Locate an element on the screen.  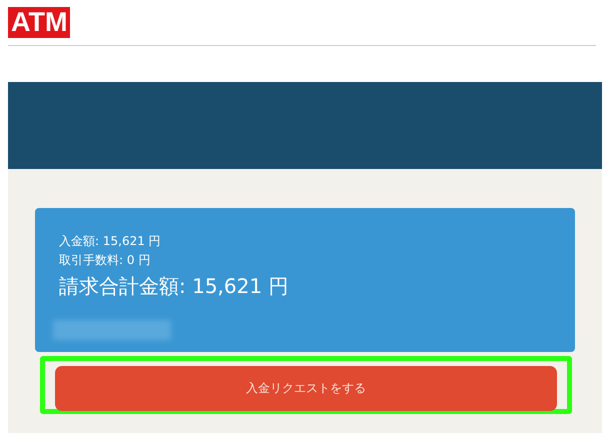
atm-logo: ATM is located at coordinates (39, 22).